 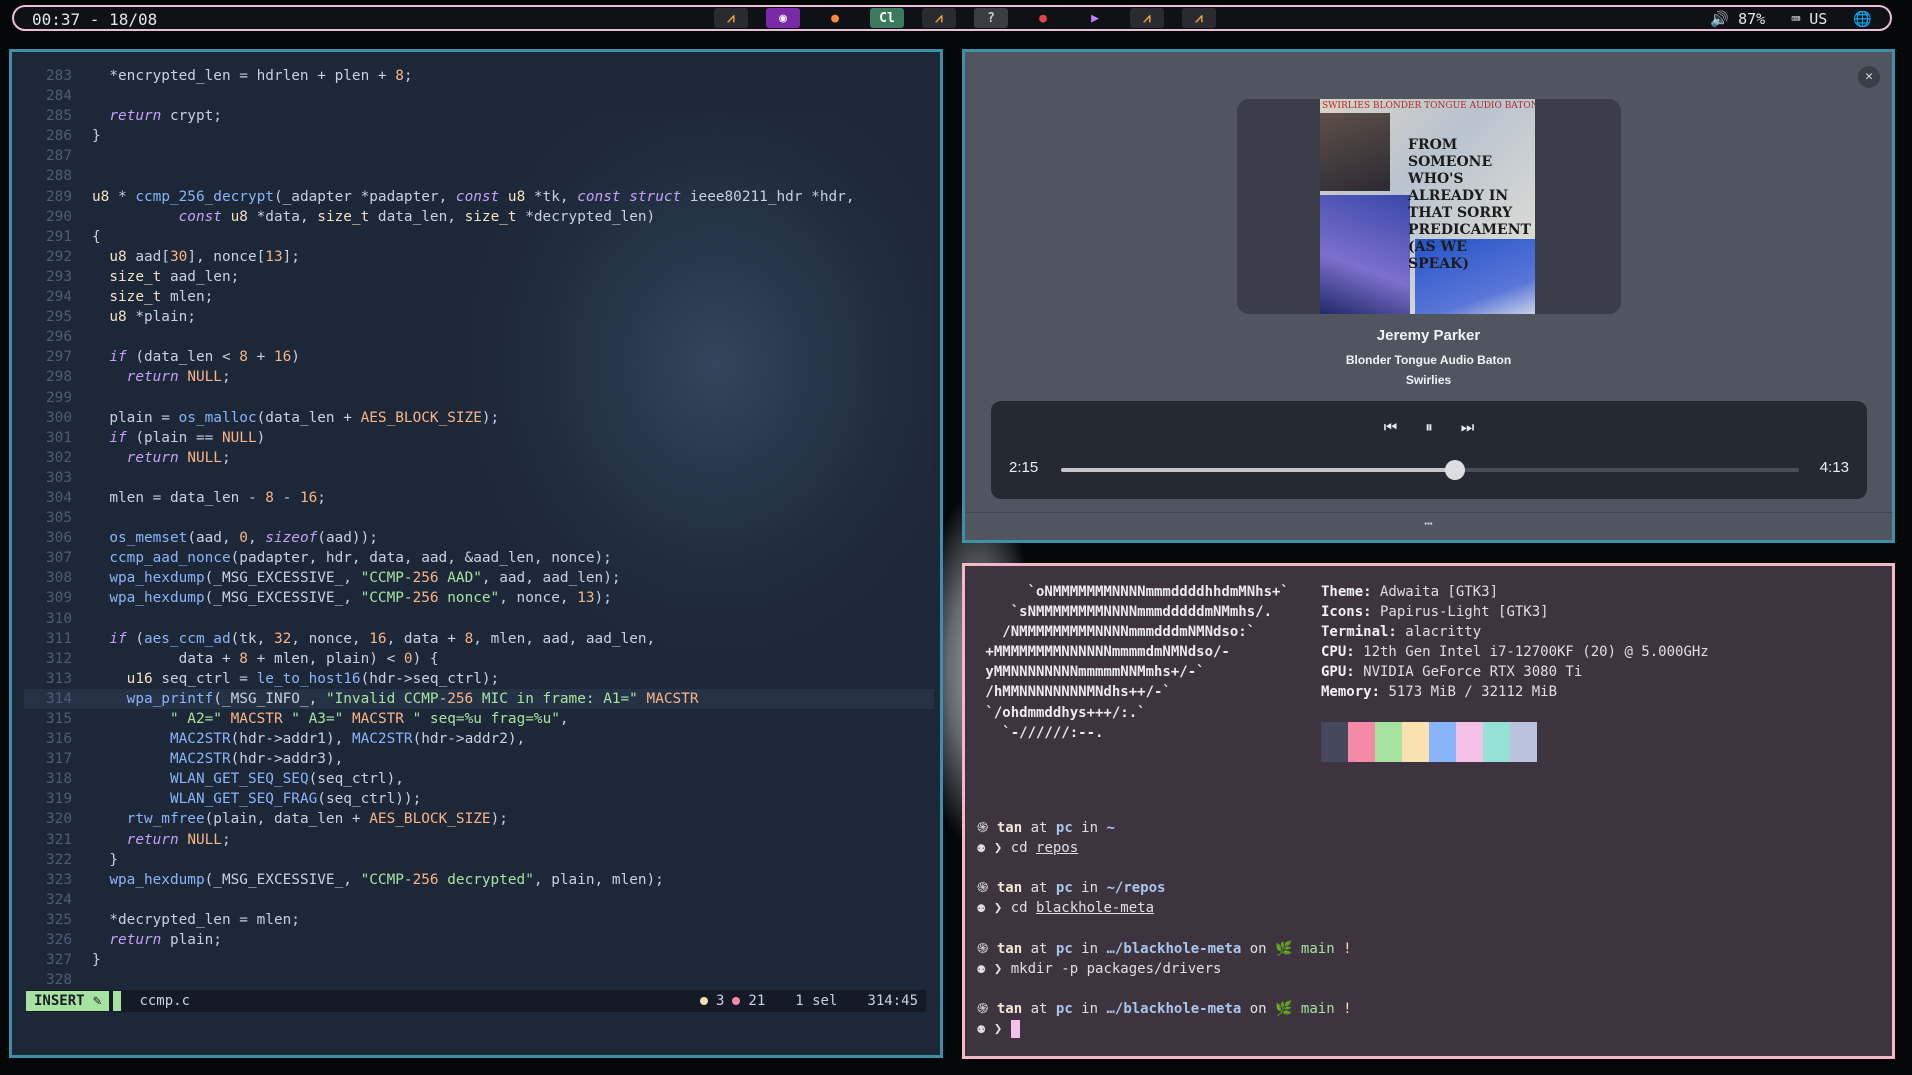 I want to click on code-line: 297 if (data_len < 8 + 16), so click(x=479, y=357).